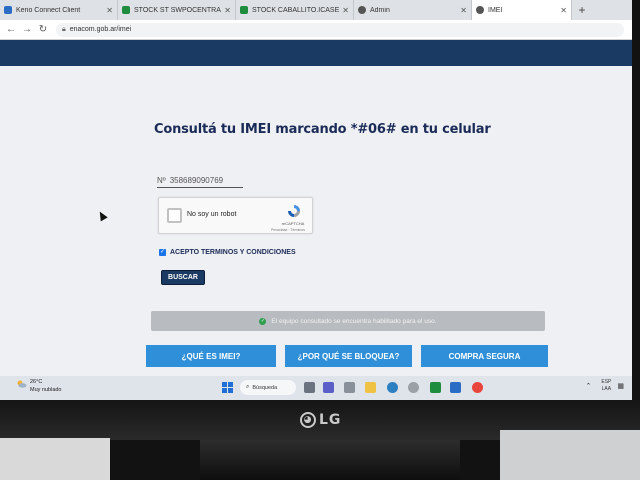 Image resolution: width=640 pixels, height=480 pixels. What do you see at coordinates (588, 386) in the screenshot?
I see `chevron-up-icon: ⌃` at bounding box center [588, 386].